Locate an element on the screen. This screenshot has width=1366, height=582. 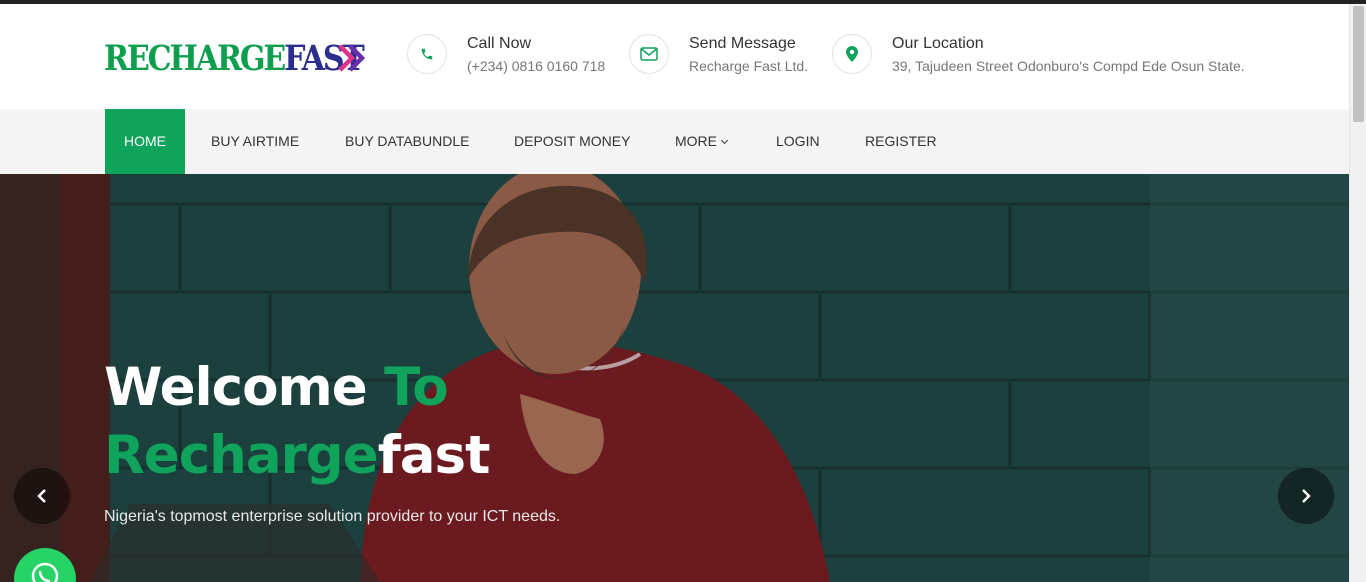
contact-message: Send Message Recharge Fast Ltd. is located at coordinates (718, 55).